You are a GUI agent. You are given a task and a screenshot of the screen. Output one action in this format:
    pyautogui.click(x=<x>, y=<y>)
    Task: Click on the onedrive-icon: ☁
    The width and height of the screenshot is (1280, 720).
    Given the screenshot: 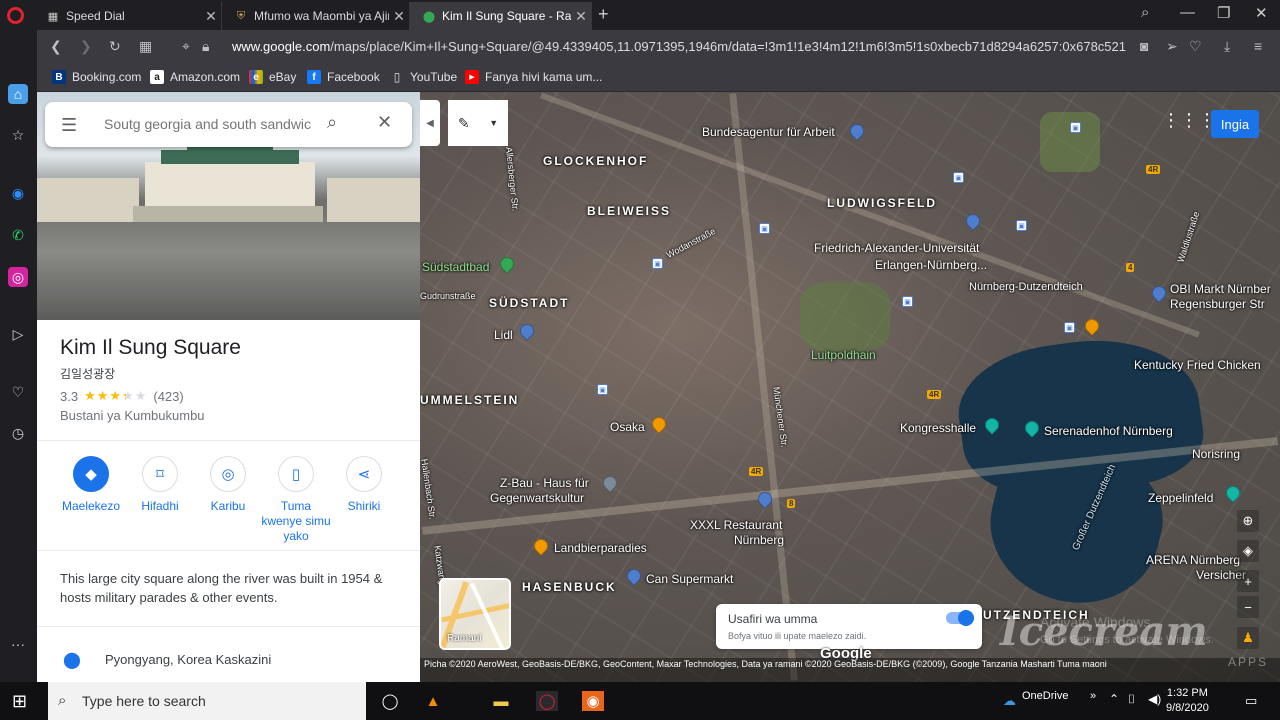 What is the action you would take?
    pyautogui.click(x=1009, y=701)
    